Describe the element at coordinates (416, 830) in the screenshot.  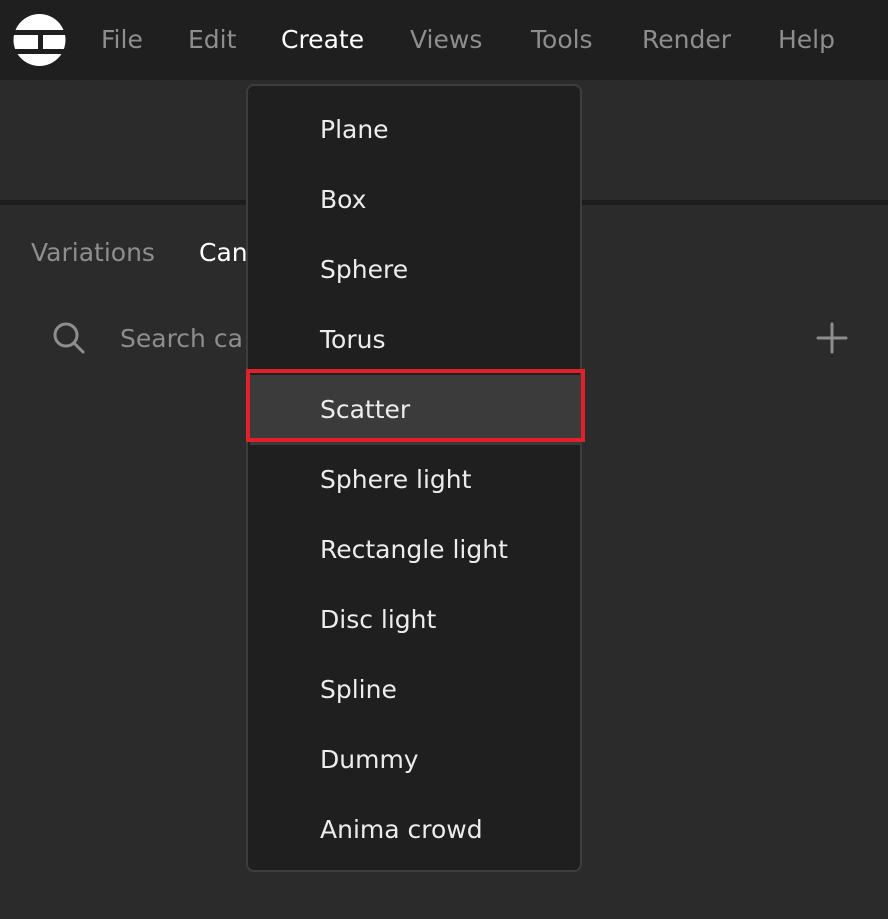
I see `menu-item-anima-crowd: Anima crowd` at that location.